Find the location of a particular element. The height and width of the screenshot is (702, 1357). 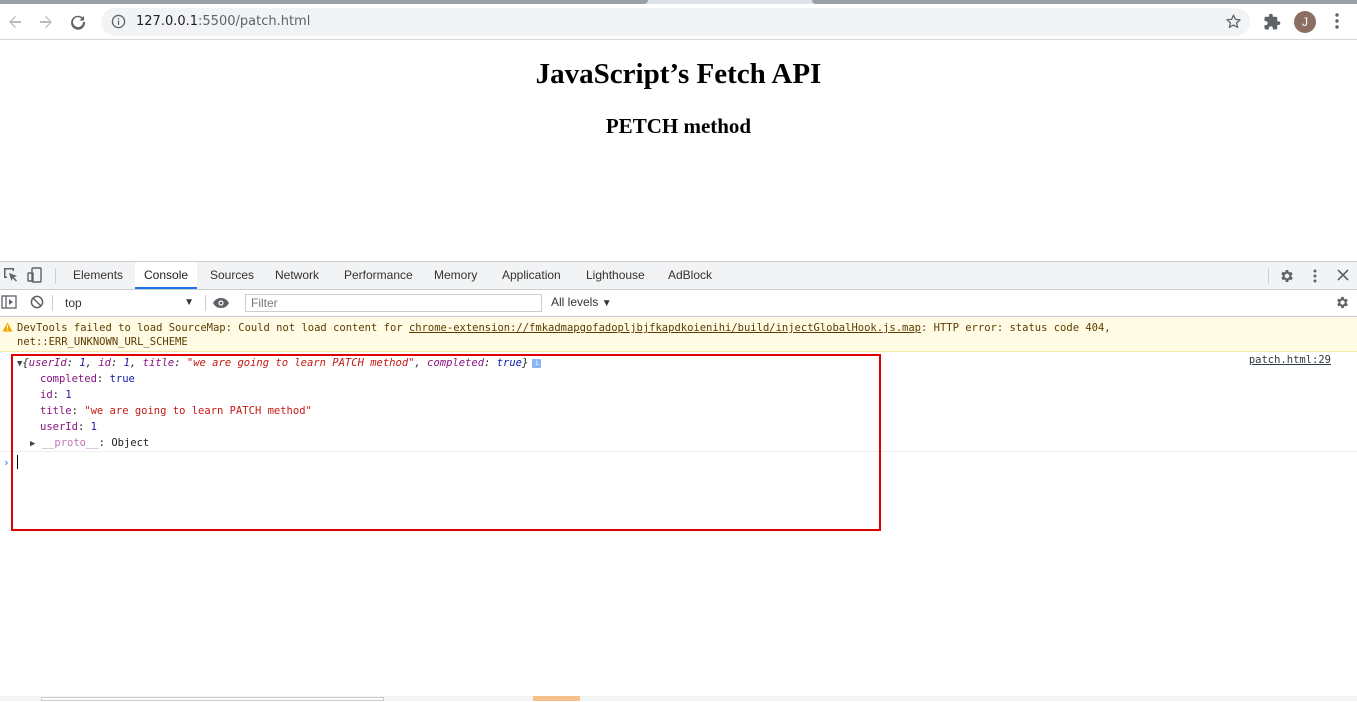

log-proto-row: ▶ __proto__: Object is located at coordinates (89, 443).